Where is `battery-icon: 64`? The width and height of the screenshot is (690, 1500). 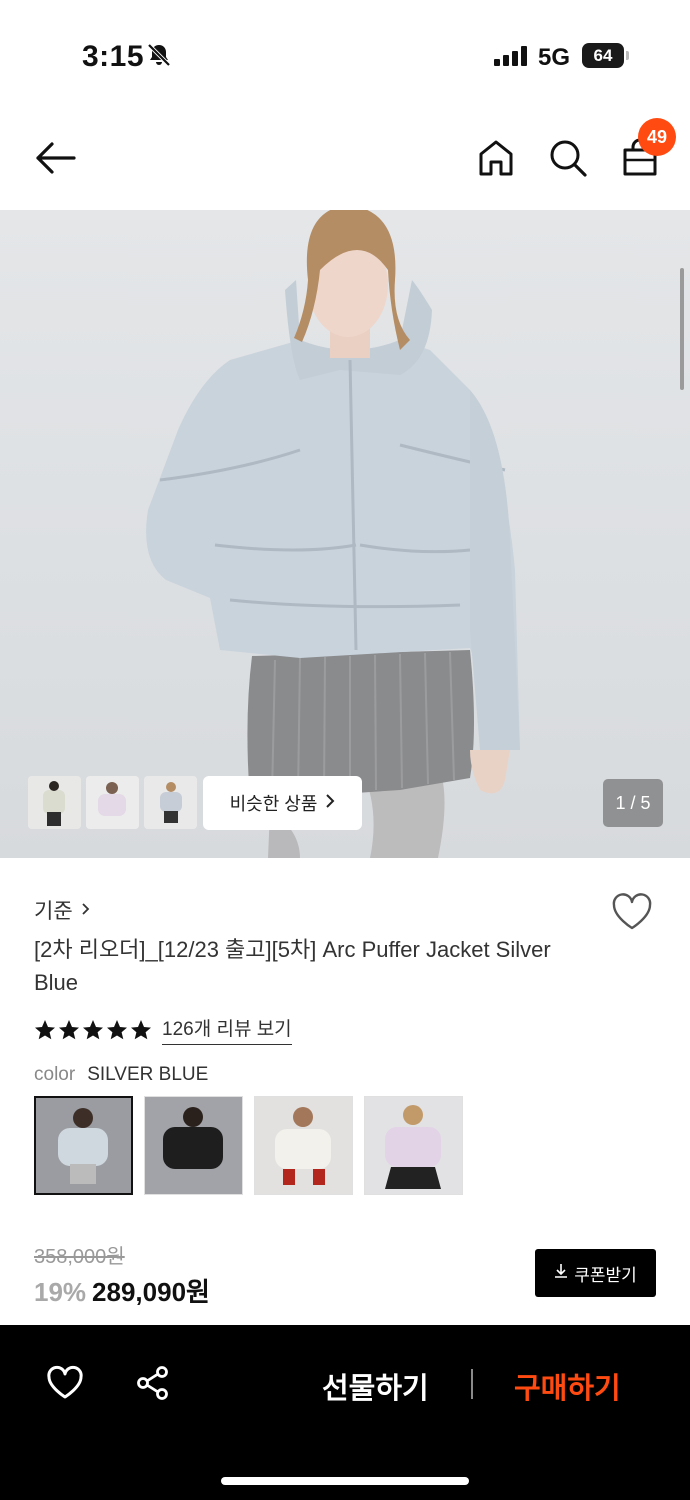 battery-icon: 64 is located at coordinates (603, 55).